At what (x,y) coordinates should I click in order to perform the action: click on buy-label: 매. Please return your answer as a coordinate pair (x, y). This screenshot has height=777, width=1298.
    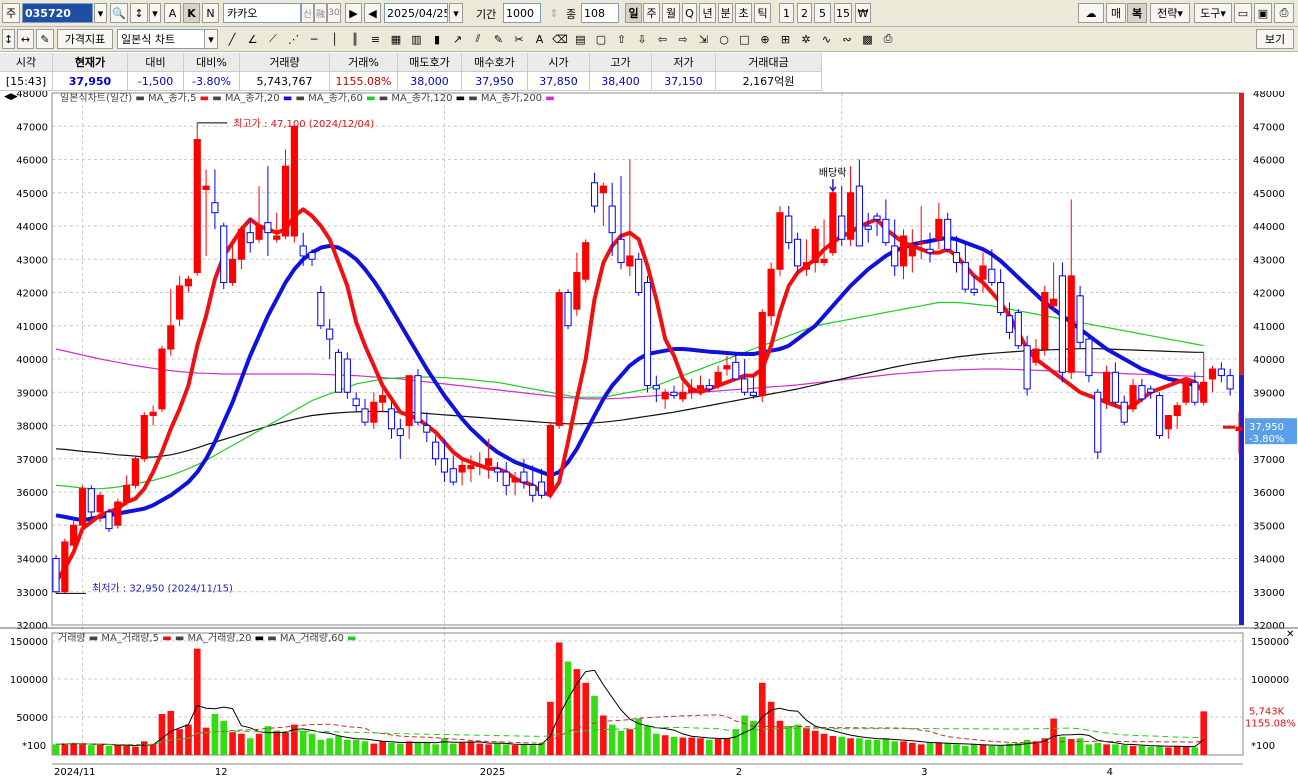
    Looking at the image, I should click on (1116, 13).